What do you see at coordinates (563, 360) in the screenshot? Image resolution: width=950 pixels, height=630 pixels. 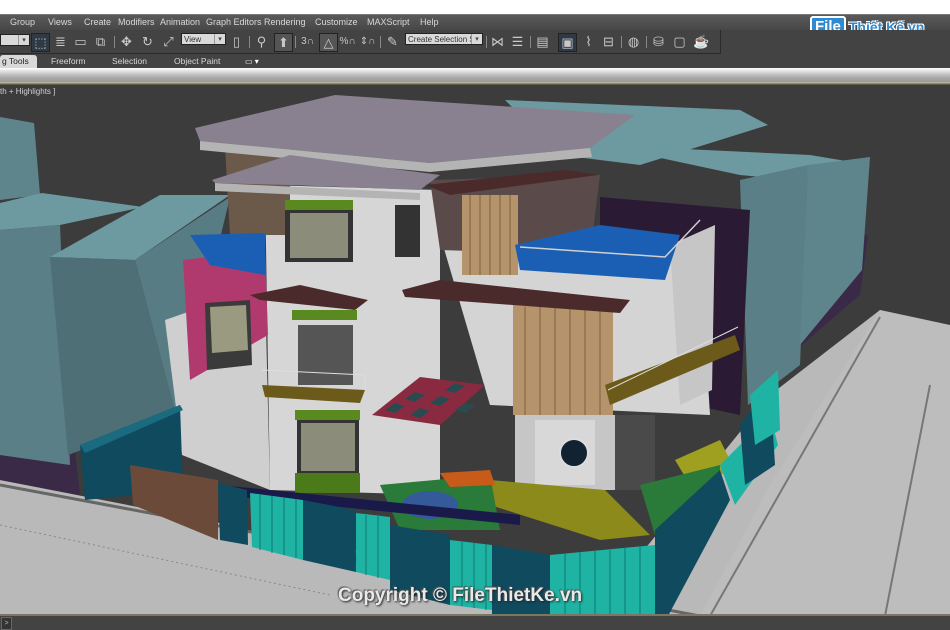 I see `wood-slats-lower` at bounding box center [563, 360].